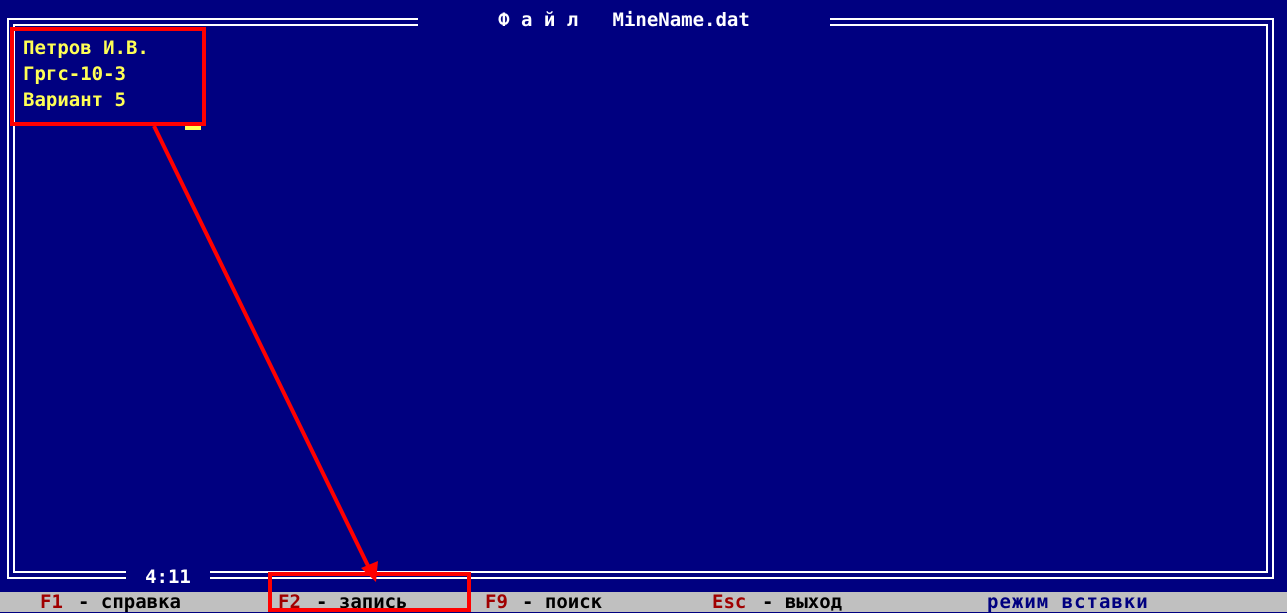 The height and width of the screenshot is (613, 1287). What do you see at coordinates (802, 602) in the screenshot?
I see `esc-exit-label: - выход` at bounding box center [802, 602].